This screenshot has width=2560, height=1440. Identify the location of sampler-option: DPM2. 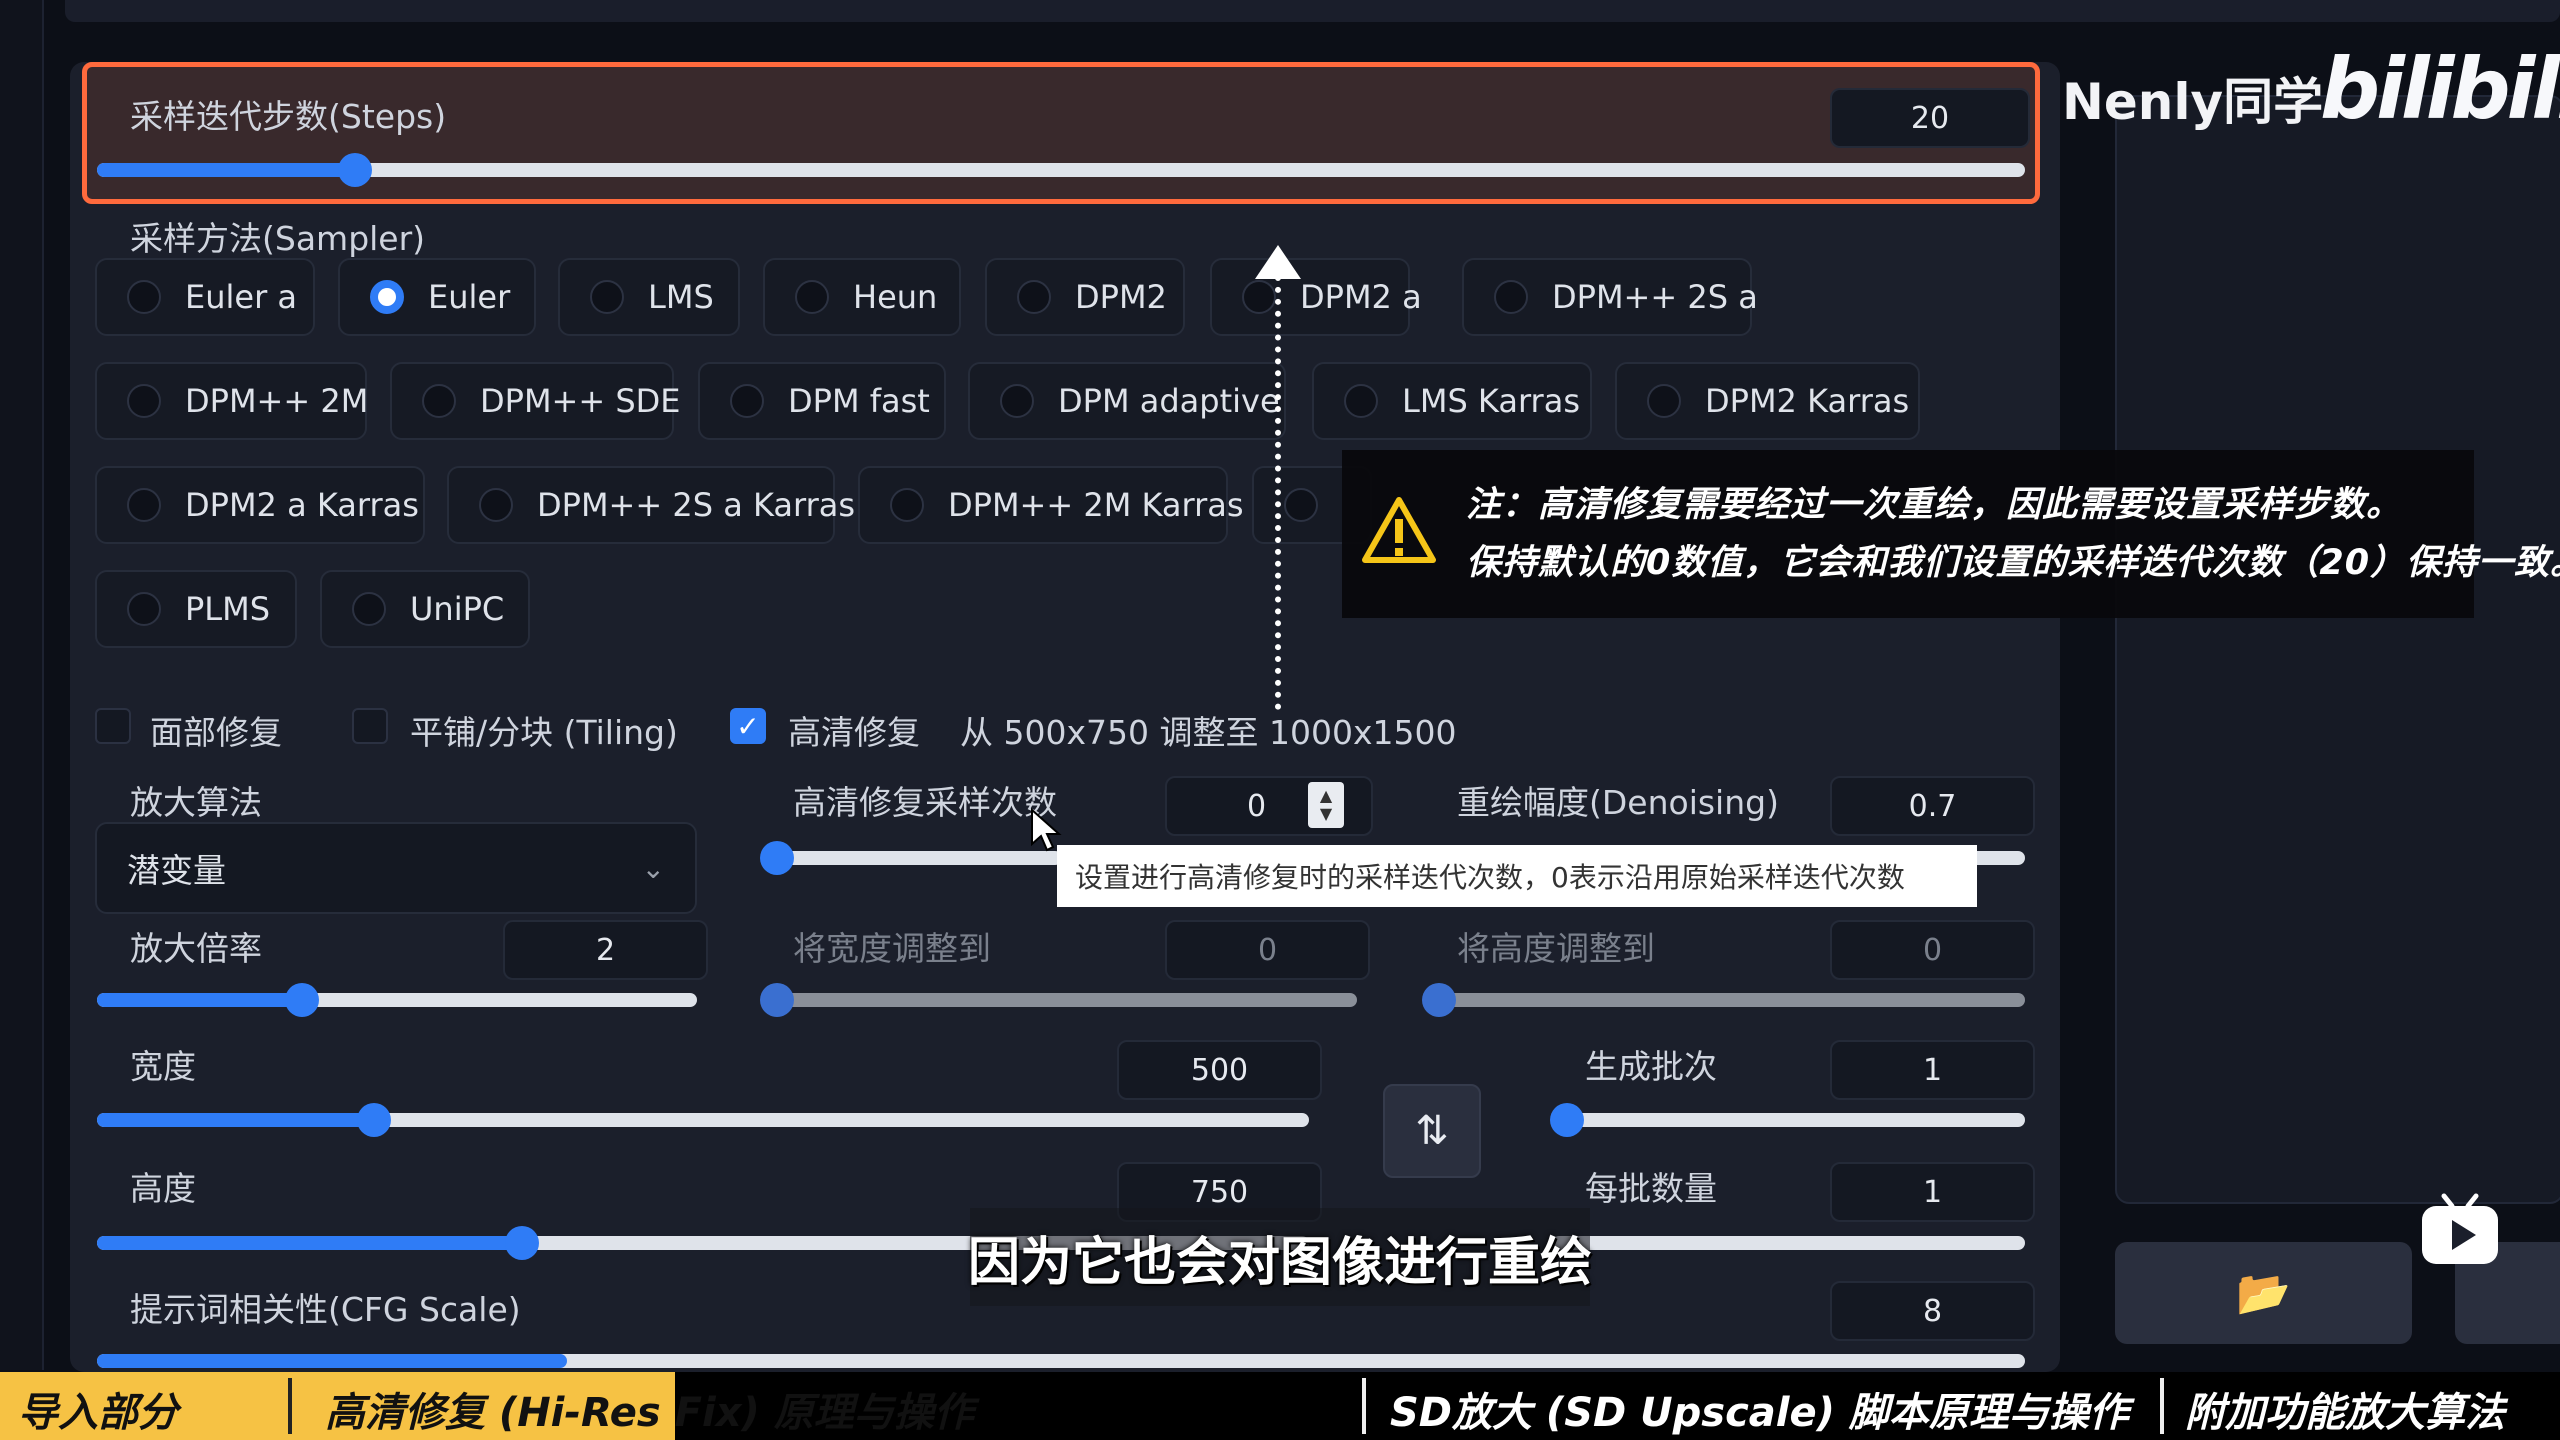
(1085, 297).